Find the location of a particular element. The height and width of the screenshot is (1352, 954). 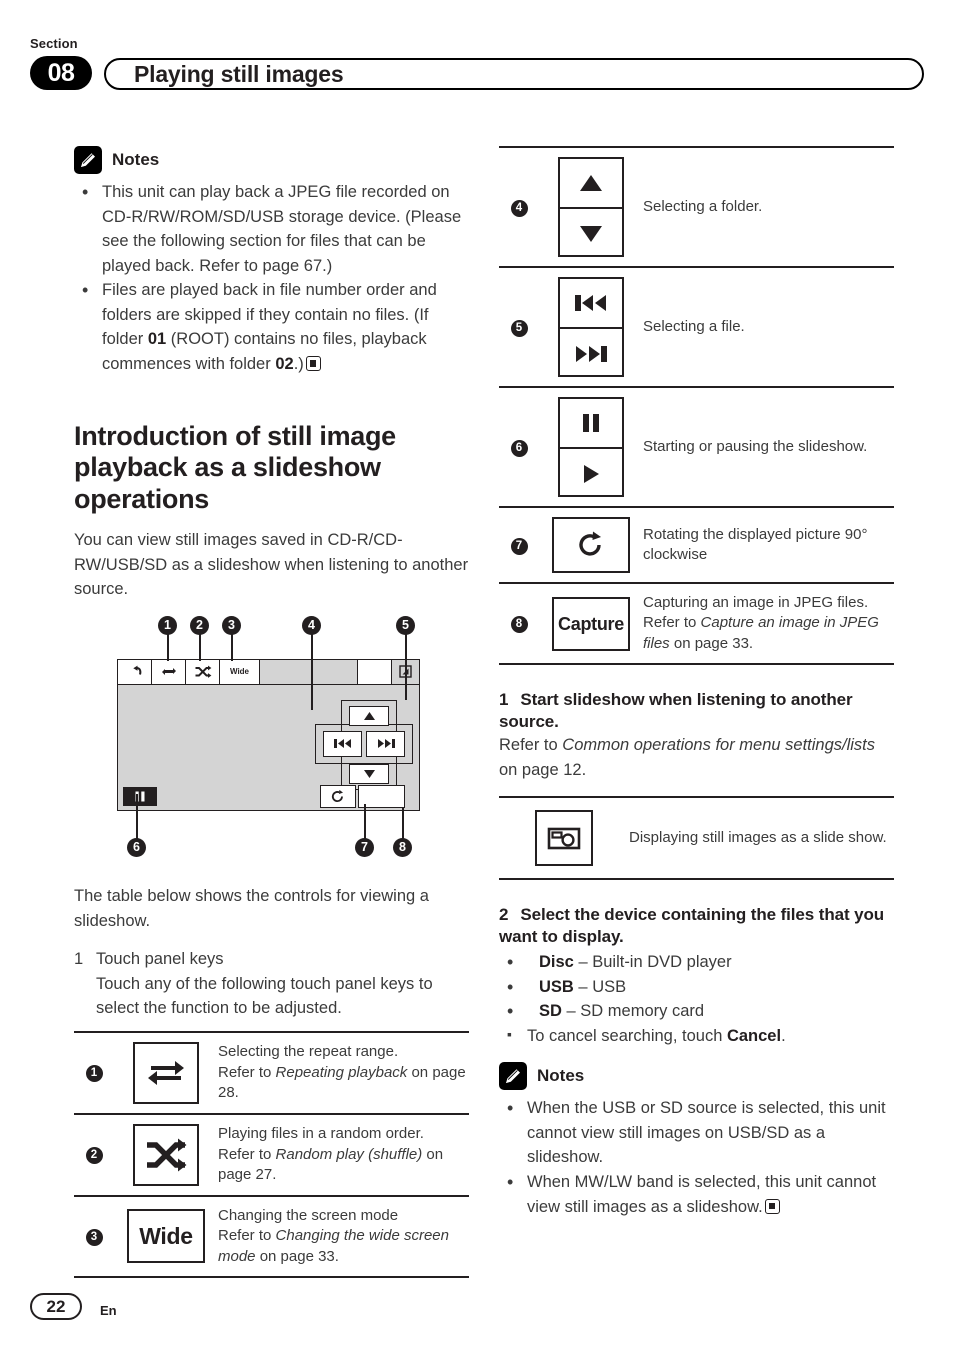

callout-number: 6 is located at coordinates (519, 448).